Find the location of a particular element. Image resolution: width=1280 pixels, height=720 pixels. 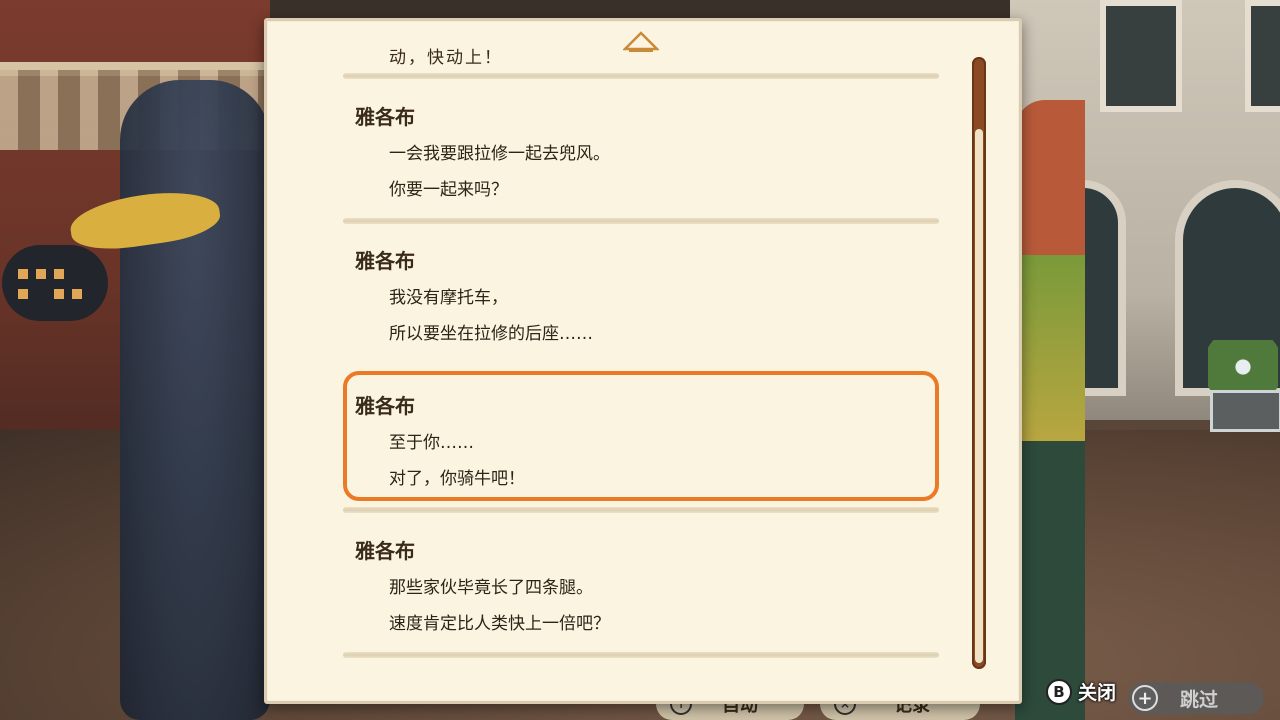

scroll-up-arrow-icon is located at coordinates (641, 42).